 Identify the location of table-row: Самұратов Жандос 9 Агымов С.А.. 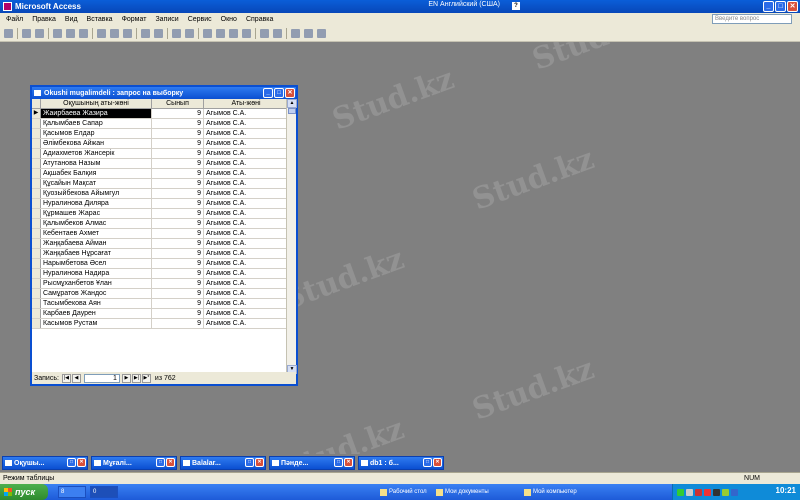
(160, 294).